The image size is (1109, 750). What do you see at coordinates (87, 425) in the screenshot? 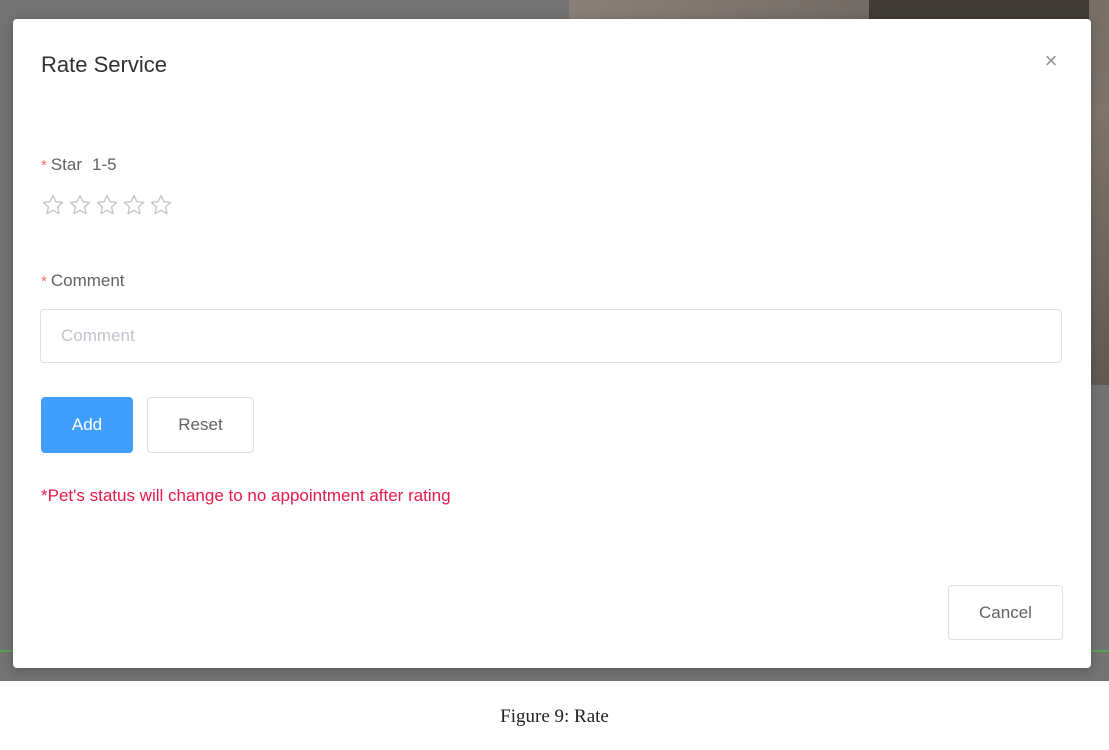
I see `add-button: Add` at bounding box center [87, 425].